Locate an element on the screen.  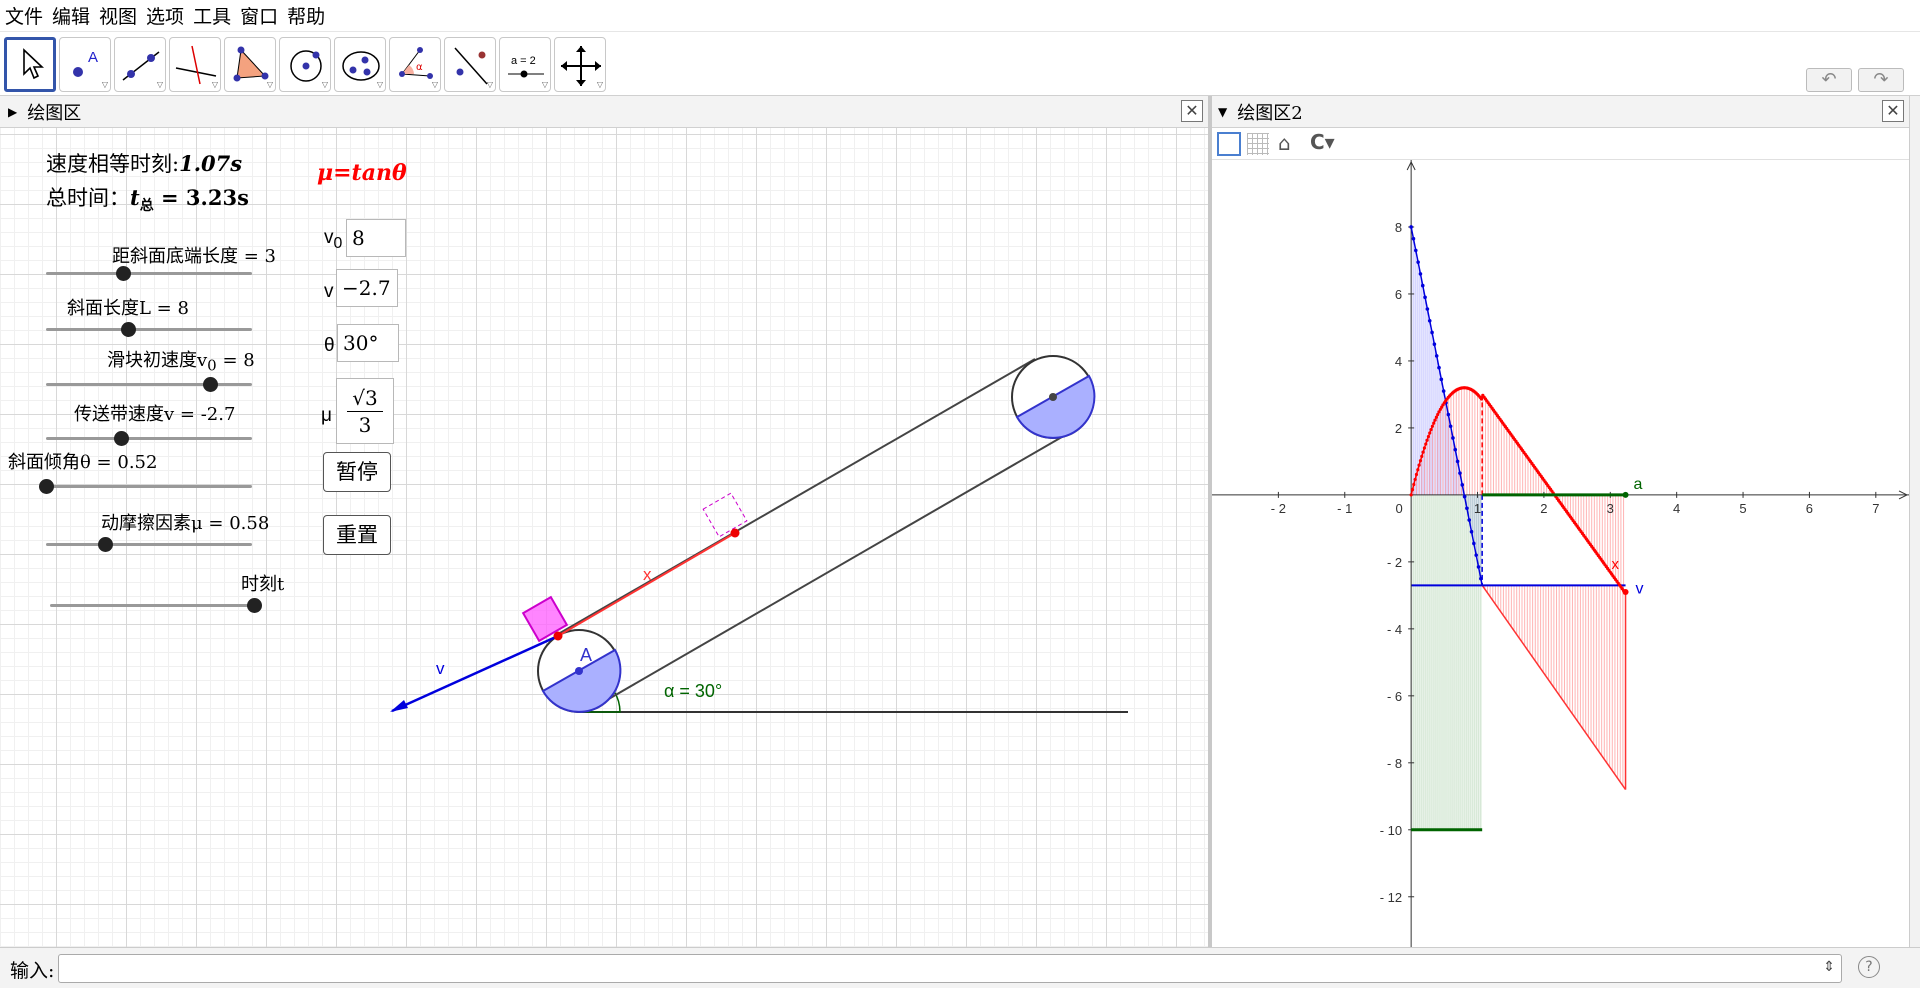
undo-button: ↶ is located at coordinates (1829, 80).